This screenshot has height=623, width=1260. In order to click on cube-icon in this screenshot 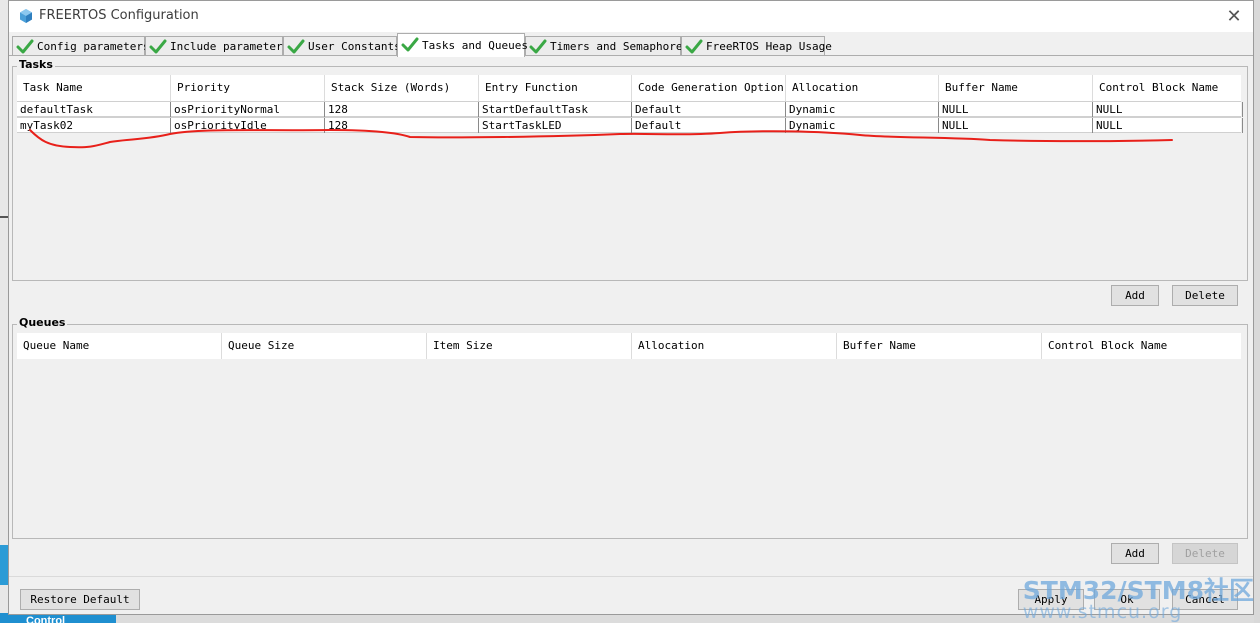, I will do `click(26, 16)`.